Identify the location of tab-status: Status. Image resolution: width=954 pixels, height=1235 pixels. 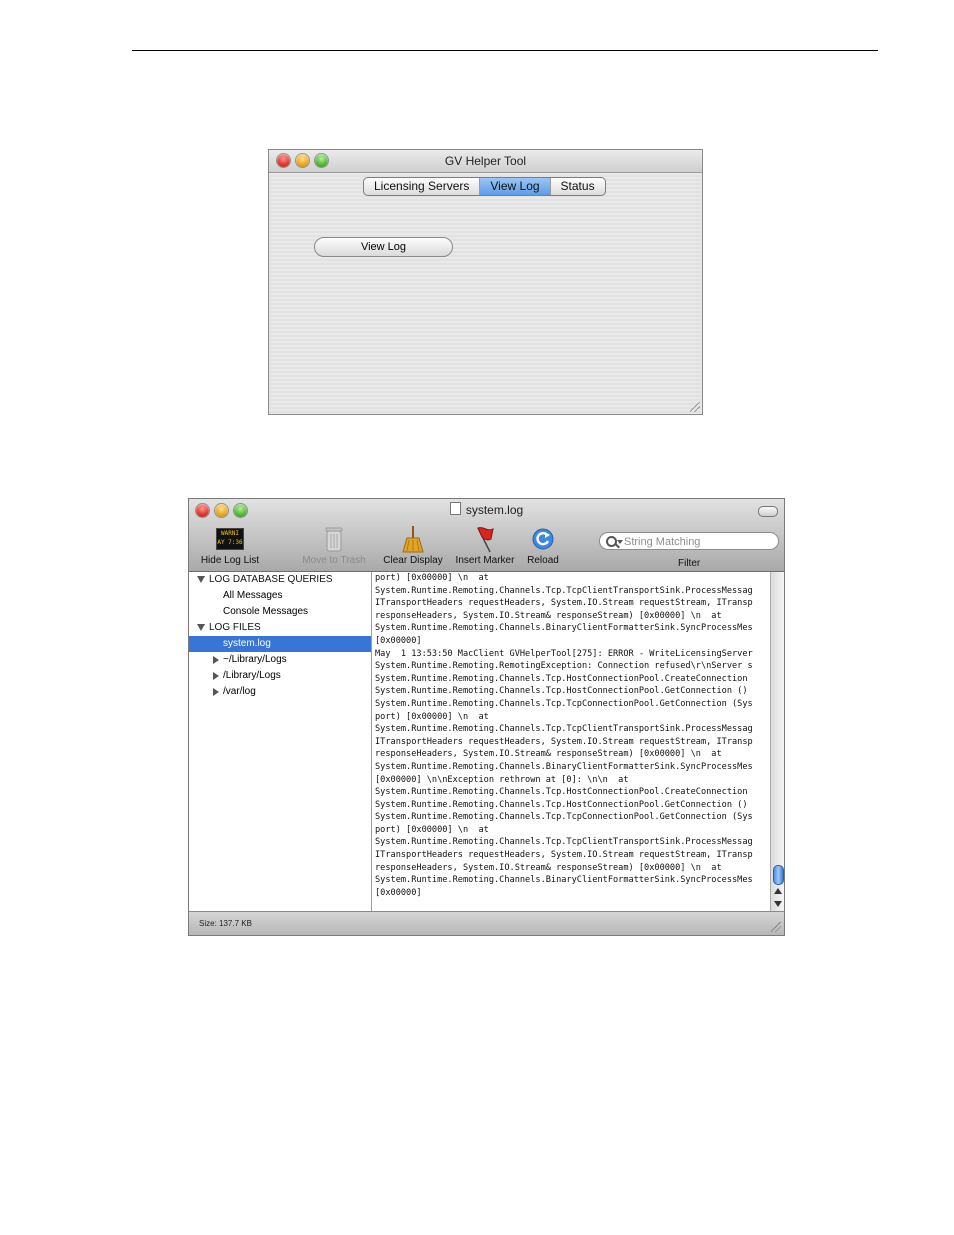
(578, 186).